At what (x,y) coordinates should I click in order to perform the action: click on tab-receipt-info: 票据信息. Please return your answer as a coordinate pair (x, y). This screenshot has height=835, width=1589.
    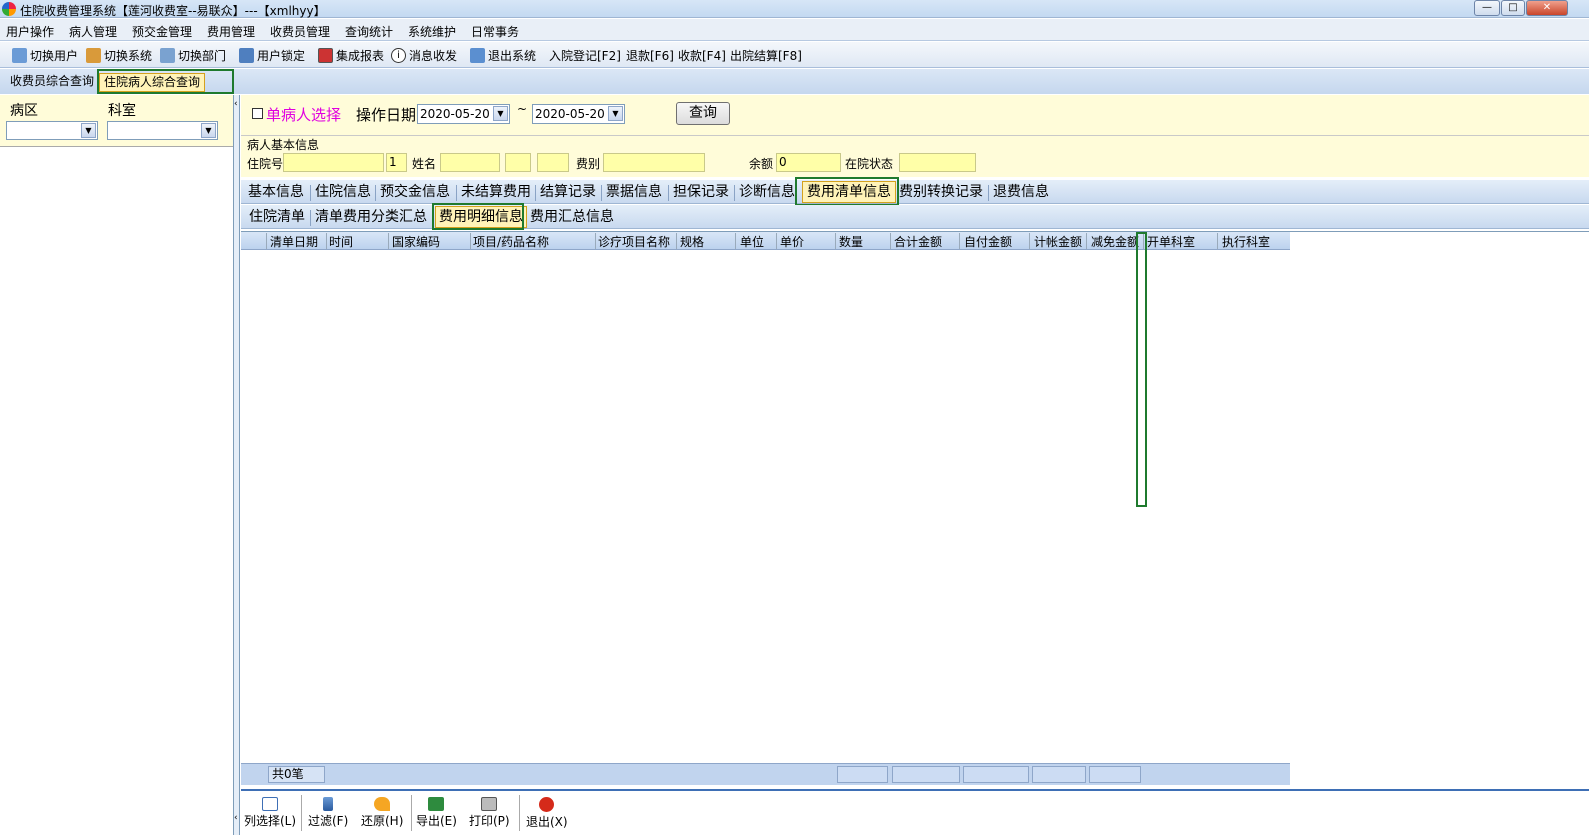
    Looking at the image, I should click on (634, 192).